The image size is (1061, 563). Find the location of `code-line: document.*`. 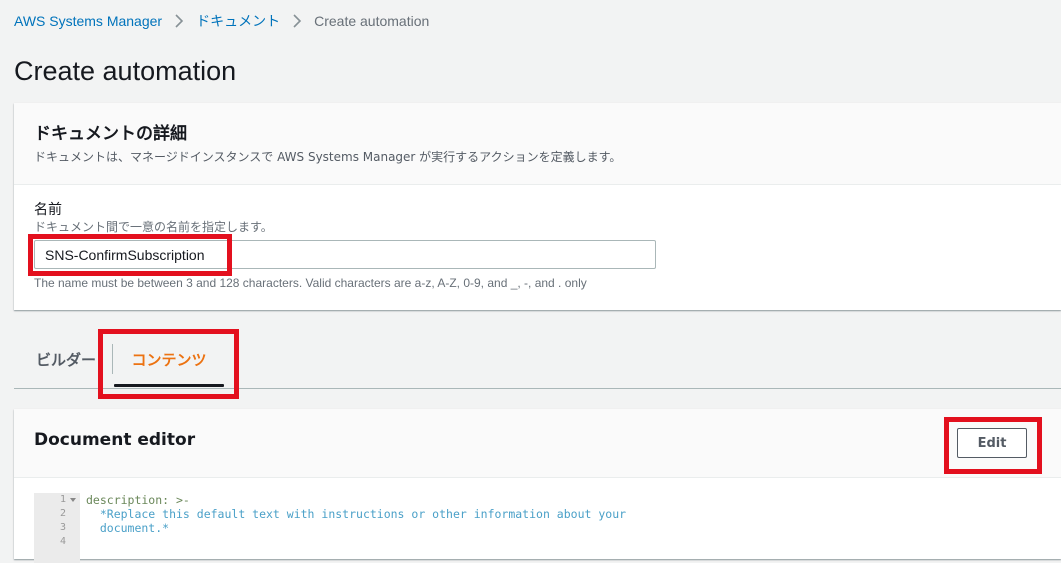

code-line: document.* is located at coordinates (128, 528).